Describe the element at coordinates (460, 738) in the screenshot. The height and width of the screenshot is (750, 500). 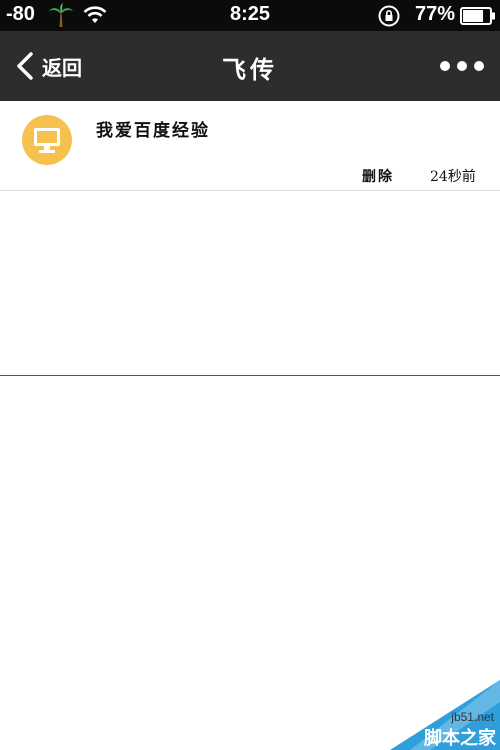
I see `watermark-brand: 脚本之家` at that location.